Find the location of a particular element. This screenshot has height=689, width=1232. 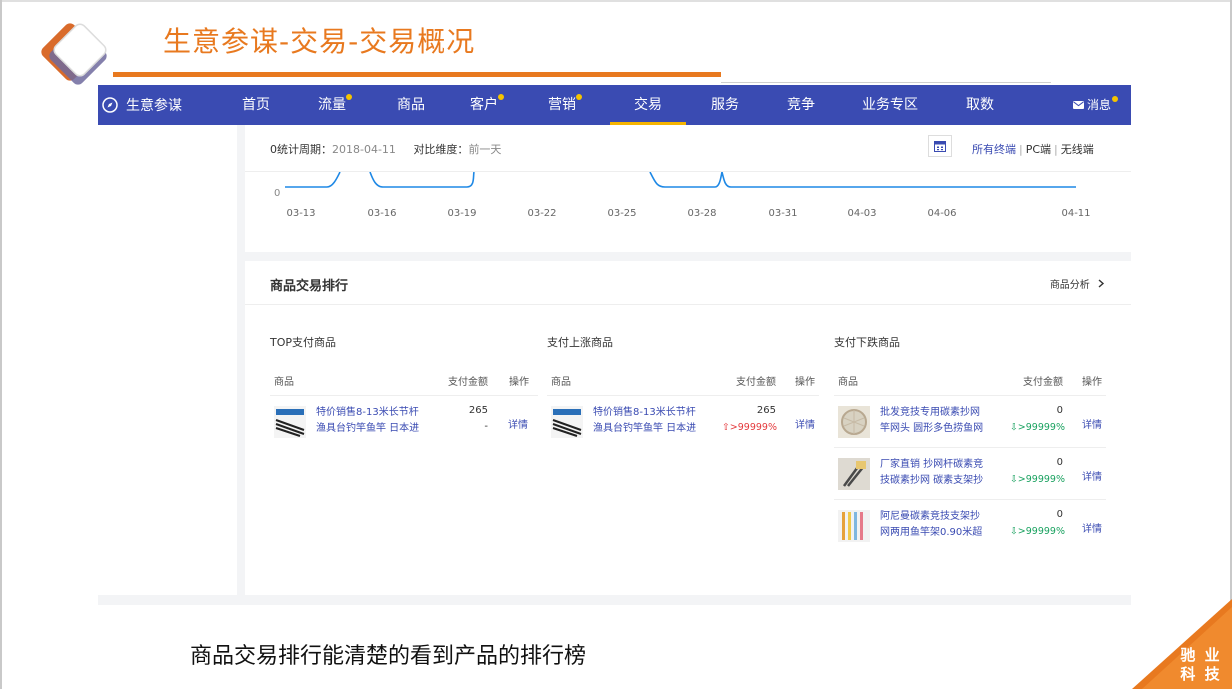

nav-label: 交易 is located at coordinates (648, 105).